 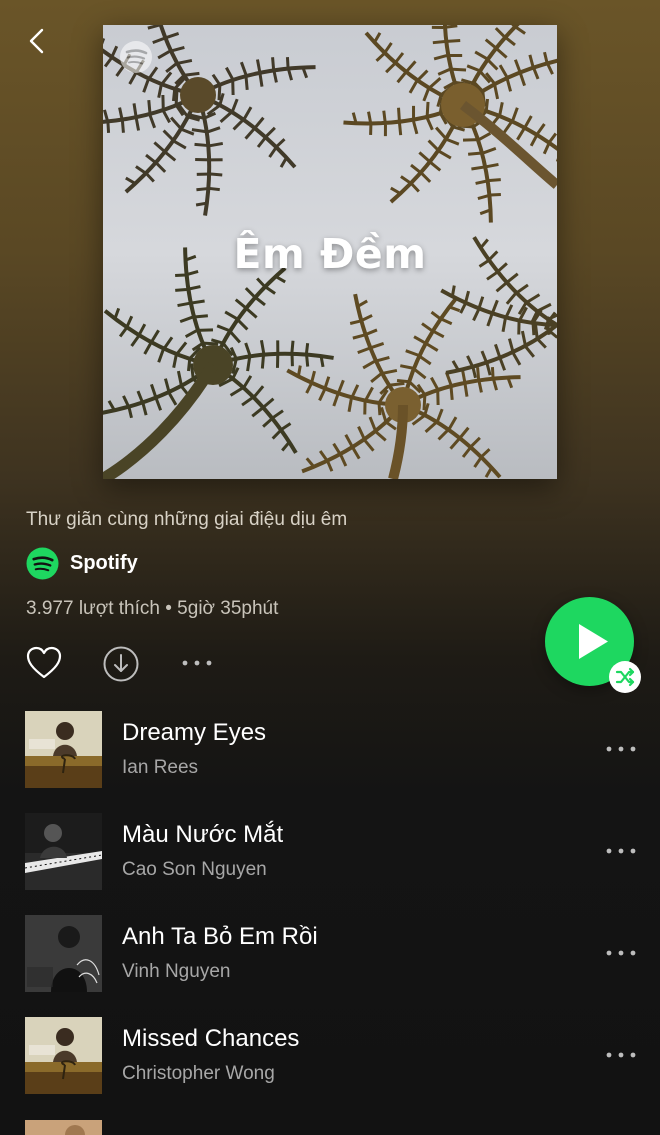 I want to click on shuffle-button, so click(x=625, y=677).